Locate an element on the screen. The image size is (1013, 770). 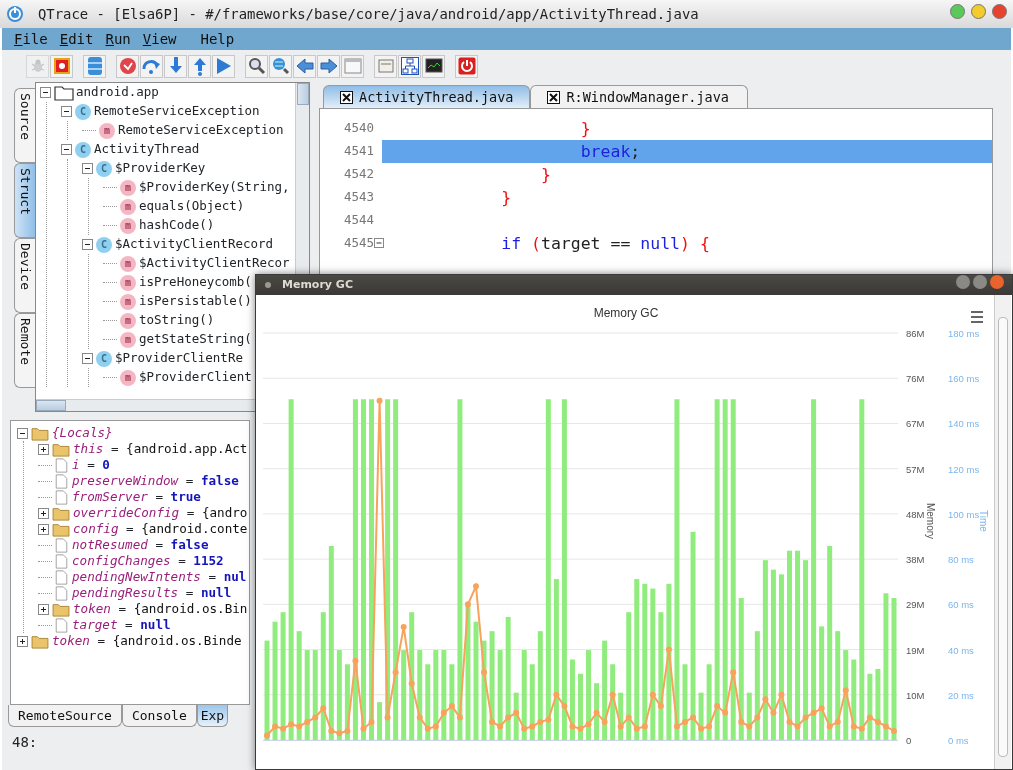
axis-label: 80 ms is located at coordinates (961, 560).